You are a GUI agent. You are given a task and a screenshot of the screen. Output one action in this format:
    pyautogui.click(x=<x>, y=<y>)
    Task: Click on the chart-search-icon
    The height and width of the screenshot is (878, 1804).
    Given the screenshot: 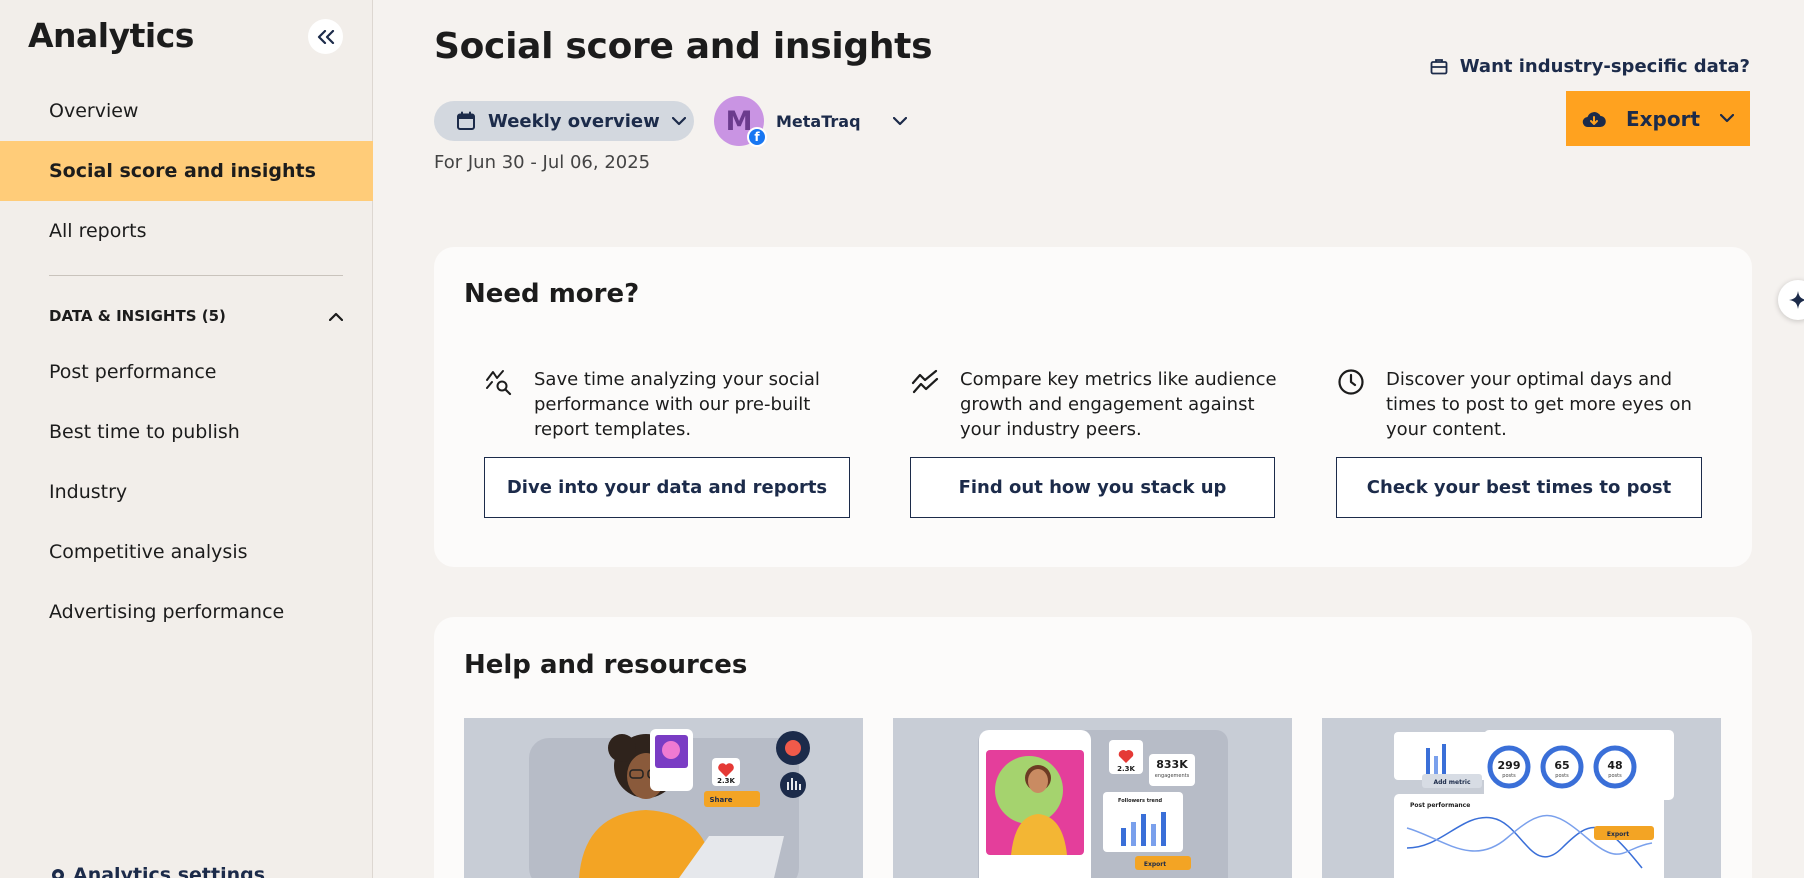 What is the action you would take?
    pyautogui.click(x=499, y=382)
    